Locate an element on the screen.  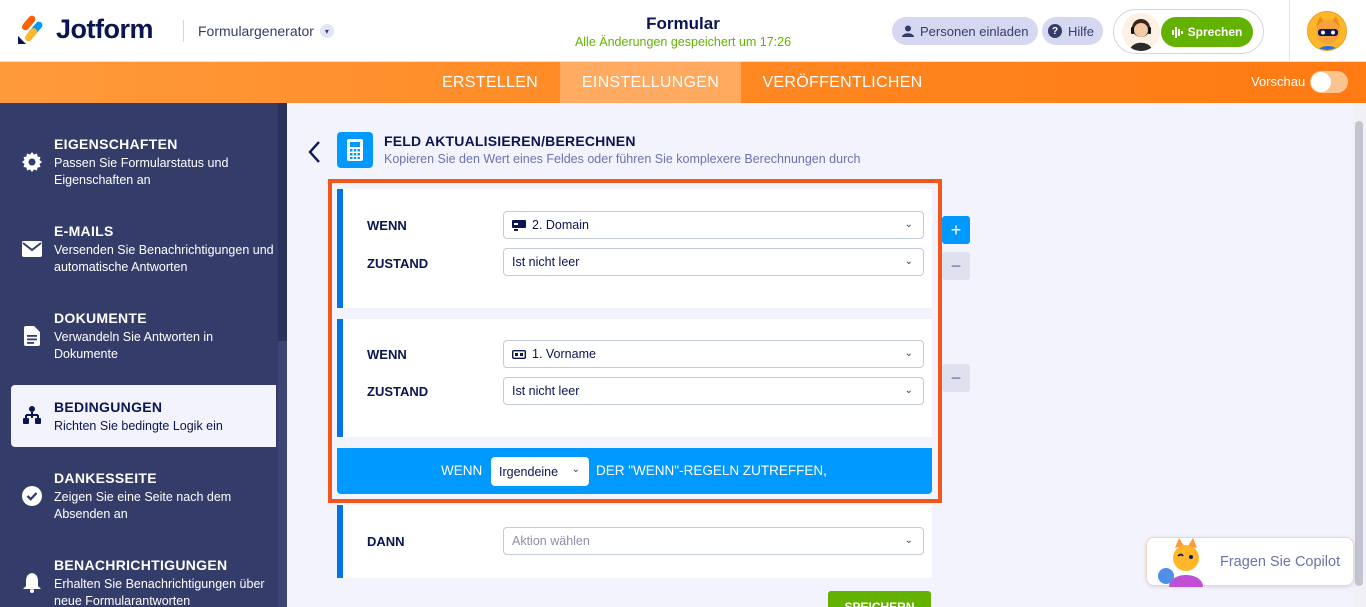
user-avatar is located at coordinates (1327, 31).